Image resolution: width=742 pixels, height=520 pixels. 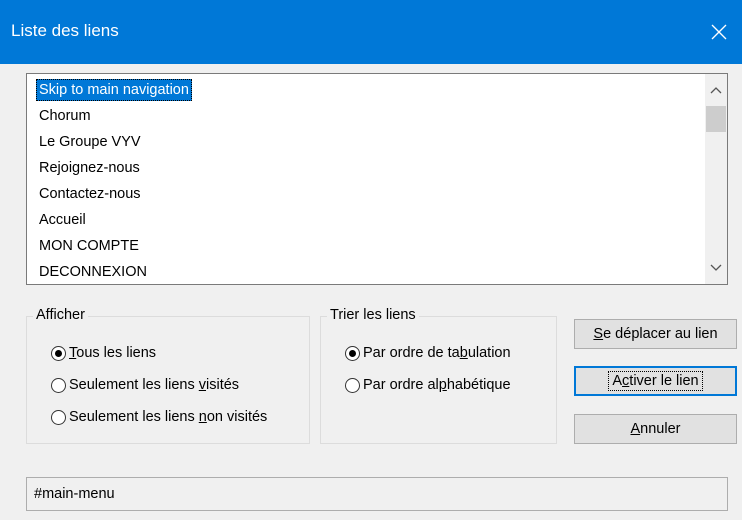 I want to click on activate-link-label: Activer le lien, so click(x=655, y=381).